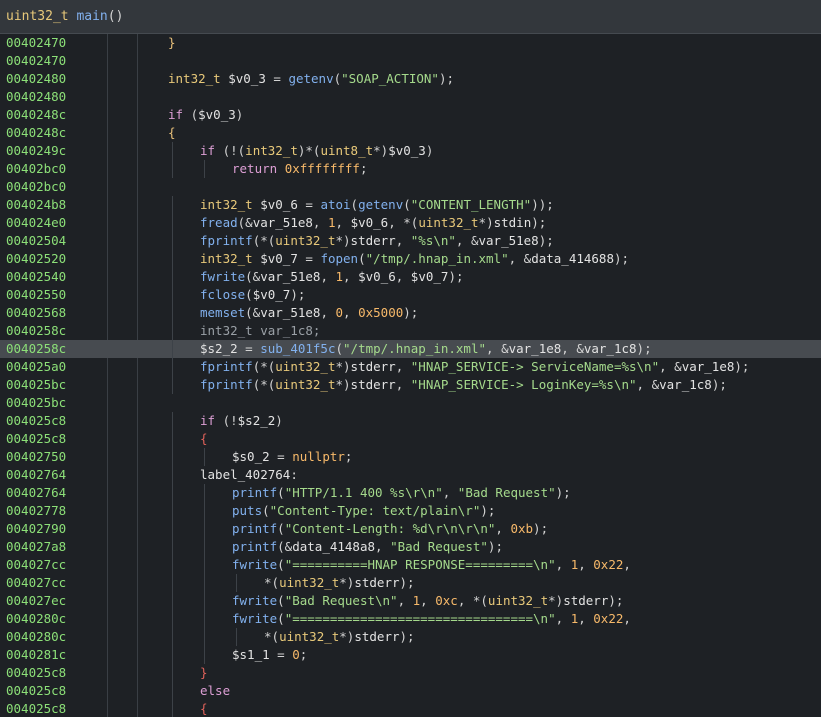  I want to click on line-address: 00402bc0, so click(36, 168).